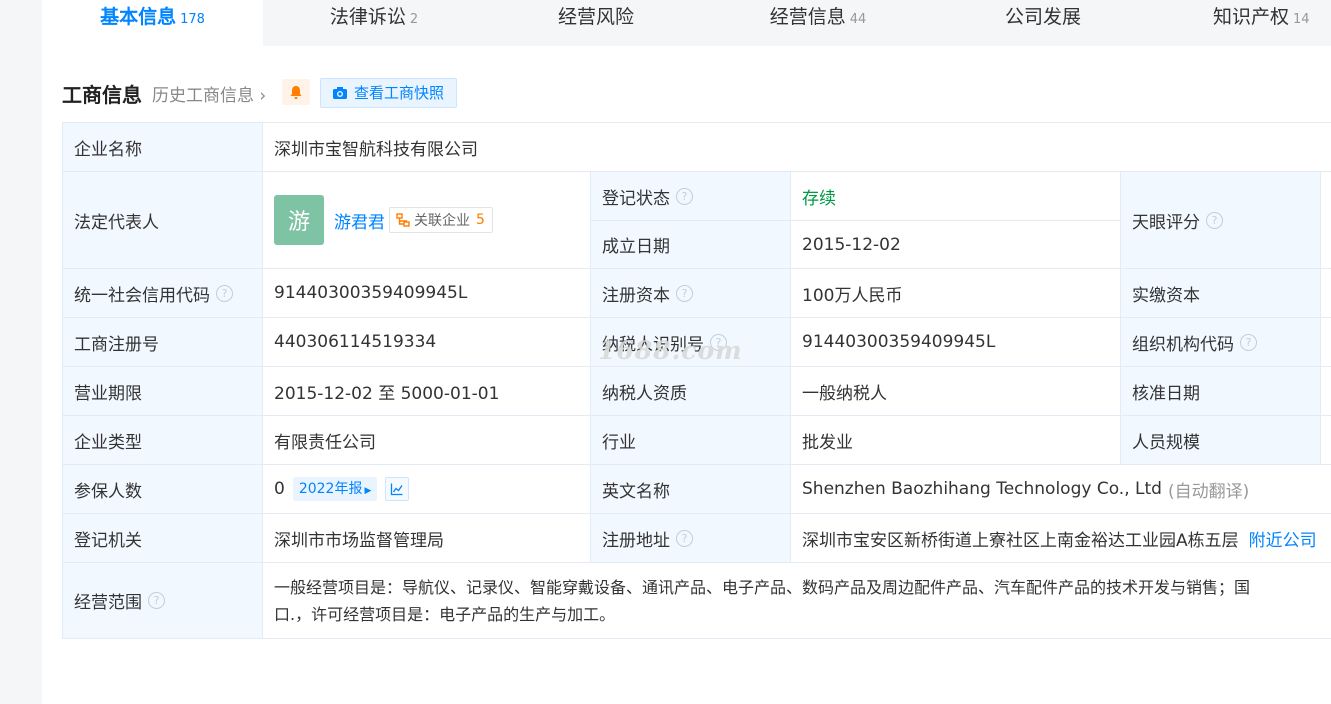 This screenshot has width=1331, height=704. I want to click on approve-date, so click(1326, 391).